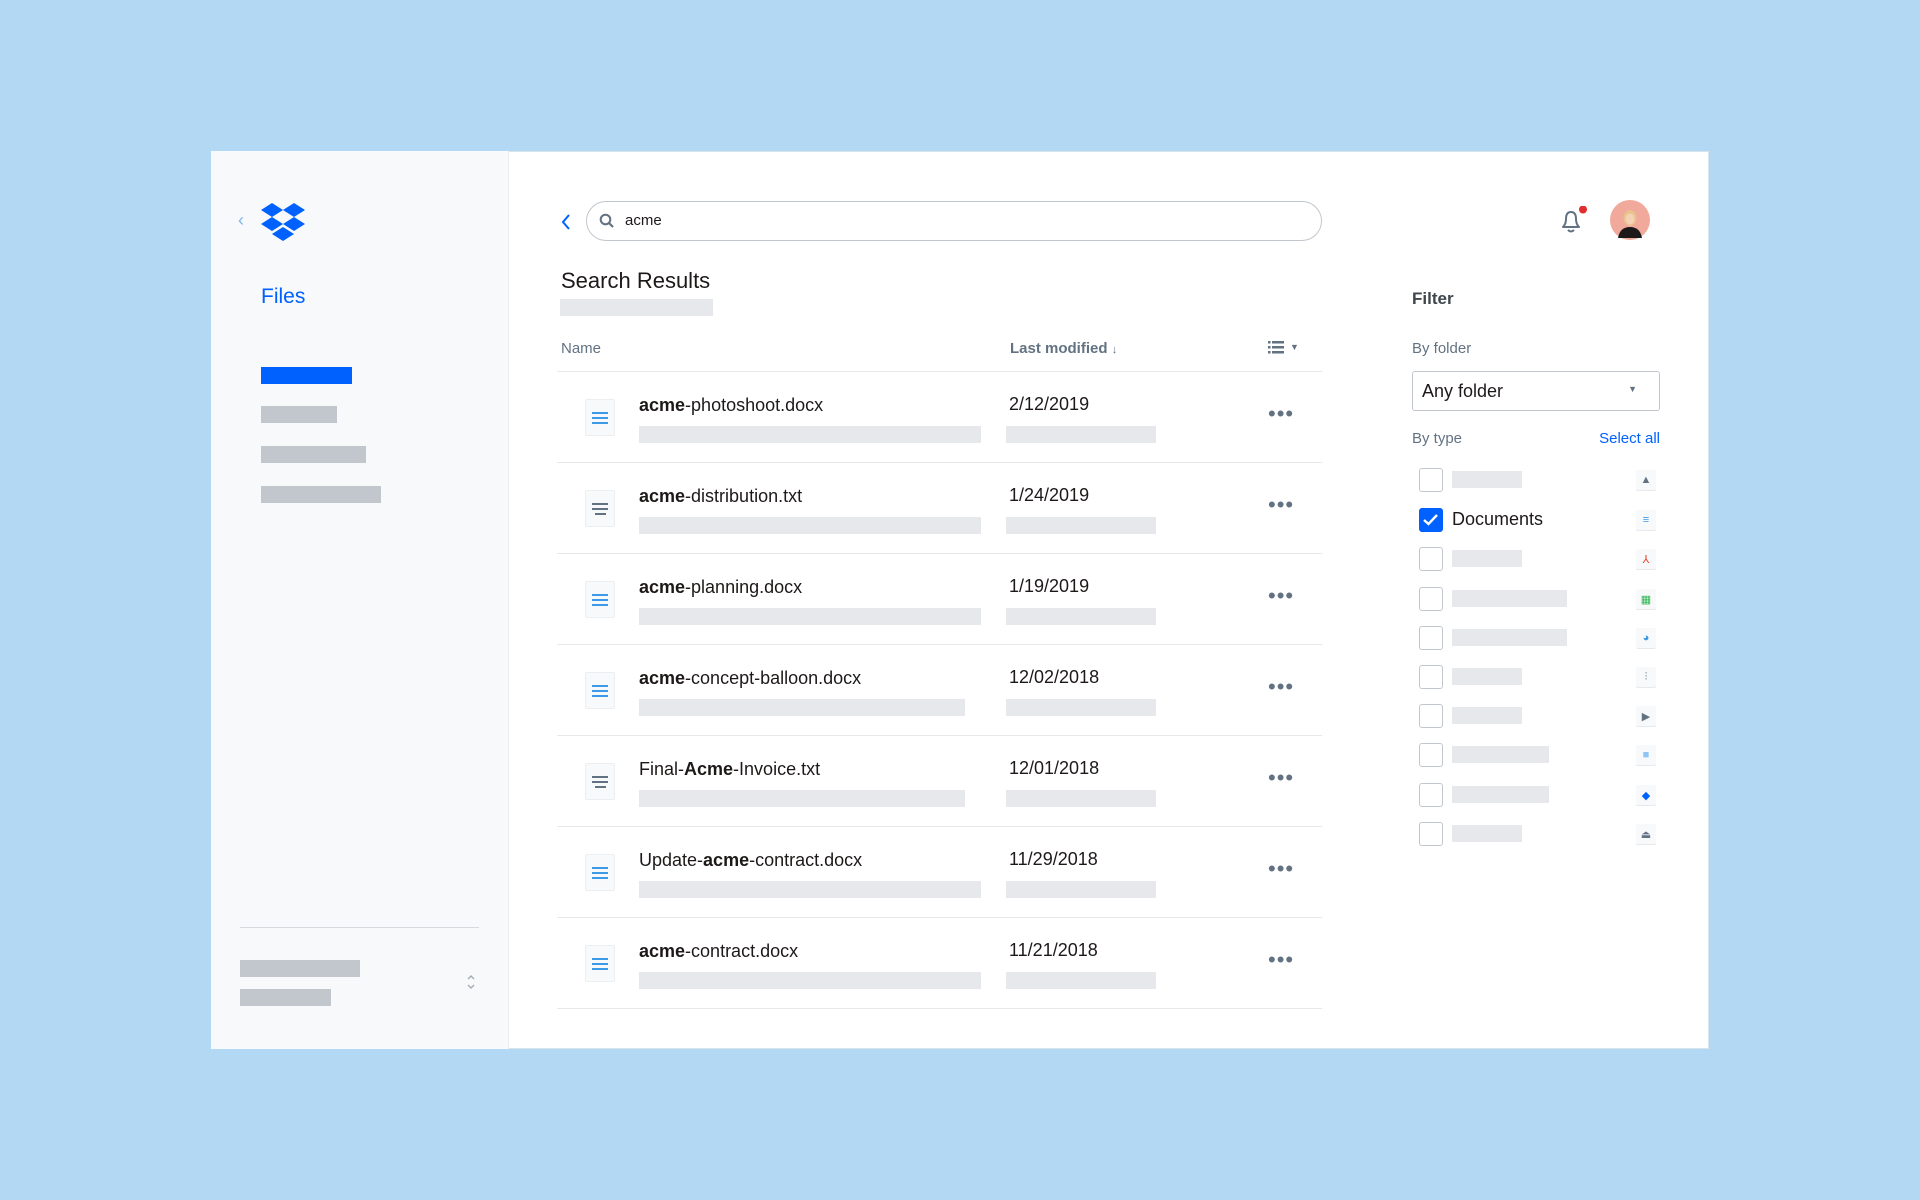  What do you see at coordinates (731, 405) in the screenshot?
I see `file-name: acme-photoshoot.docx` at bounding box center [731, 405].